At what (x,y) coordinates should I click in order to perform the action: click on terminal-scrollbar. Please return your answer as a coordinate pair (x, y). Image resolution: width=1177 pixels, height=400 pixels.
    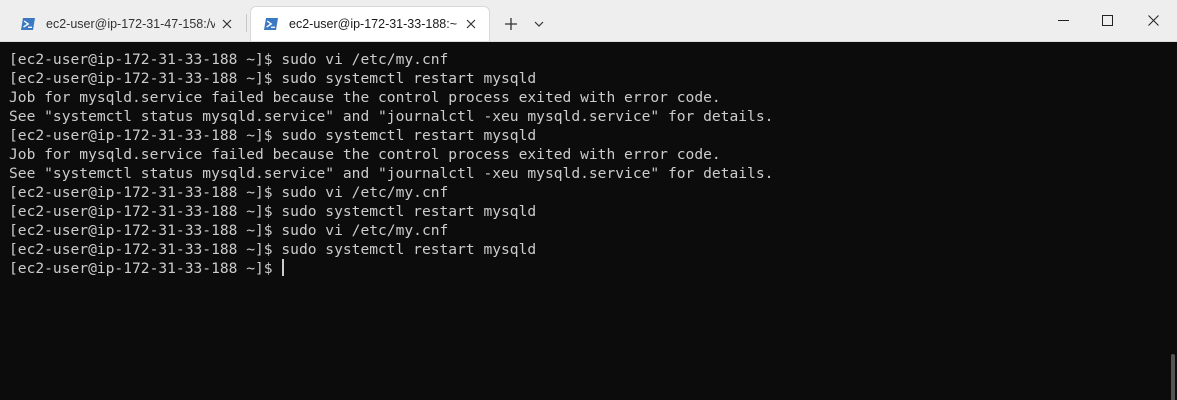
    Looking at the image, I should click on (1171, 221).